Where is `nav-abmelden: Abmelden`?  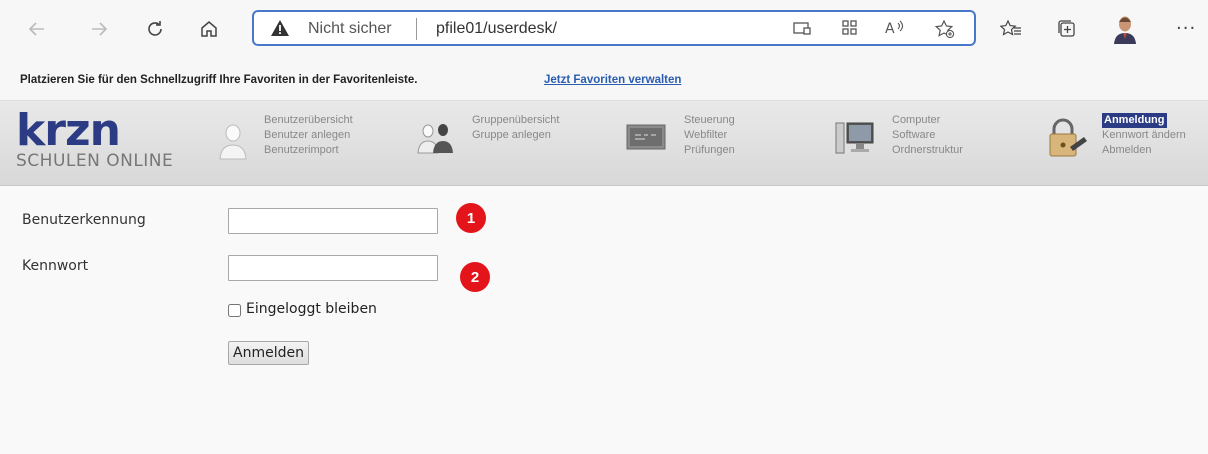
nav-abmelden: Abmelden is located at coordinates (1144, 150).